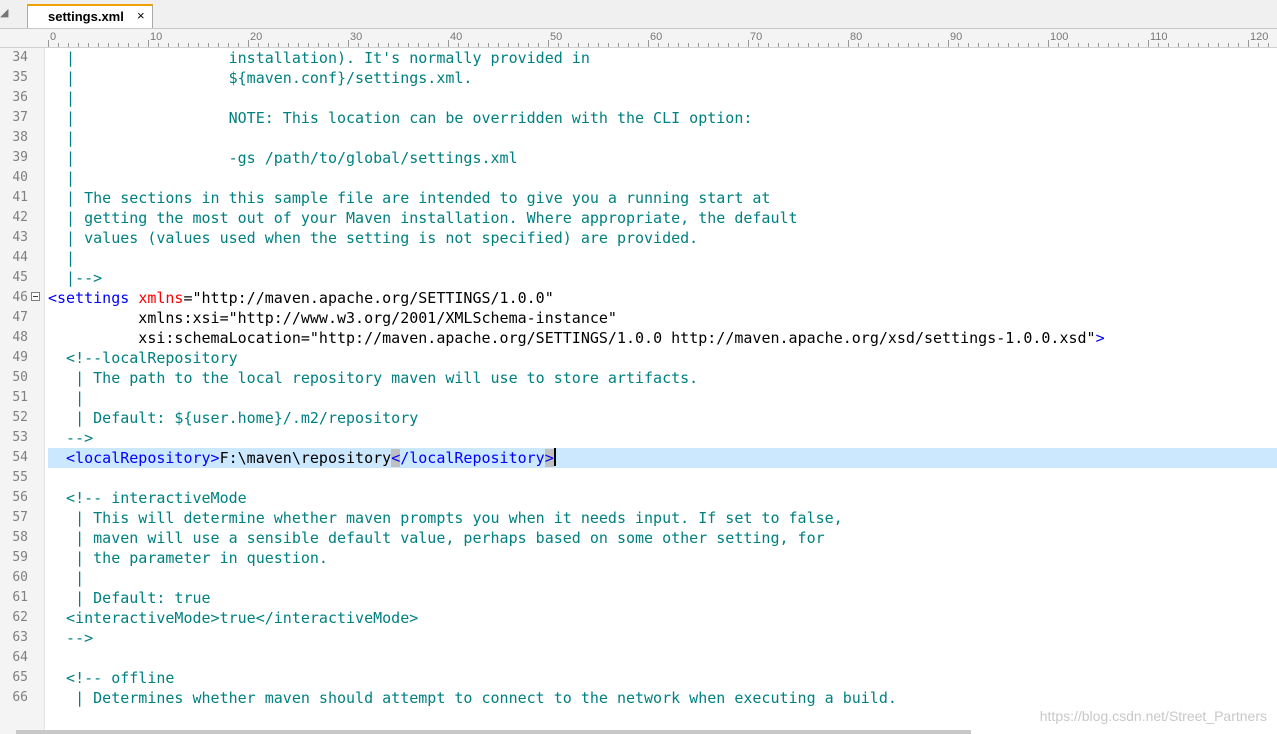  I want to click on code-line: 60 |, so click(638, 578).